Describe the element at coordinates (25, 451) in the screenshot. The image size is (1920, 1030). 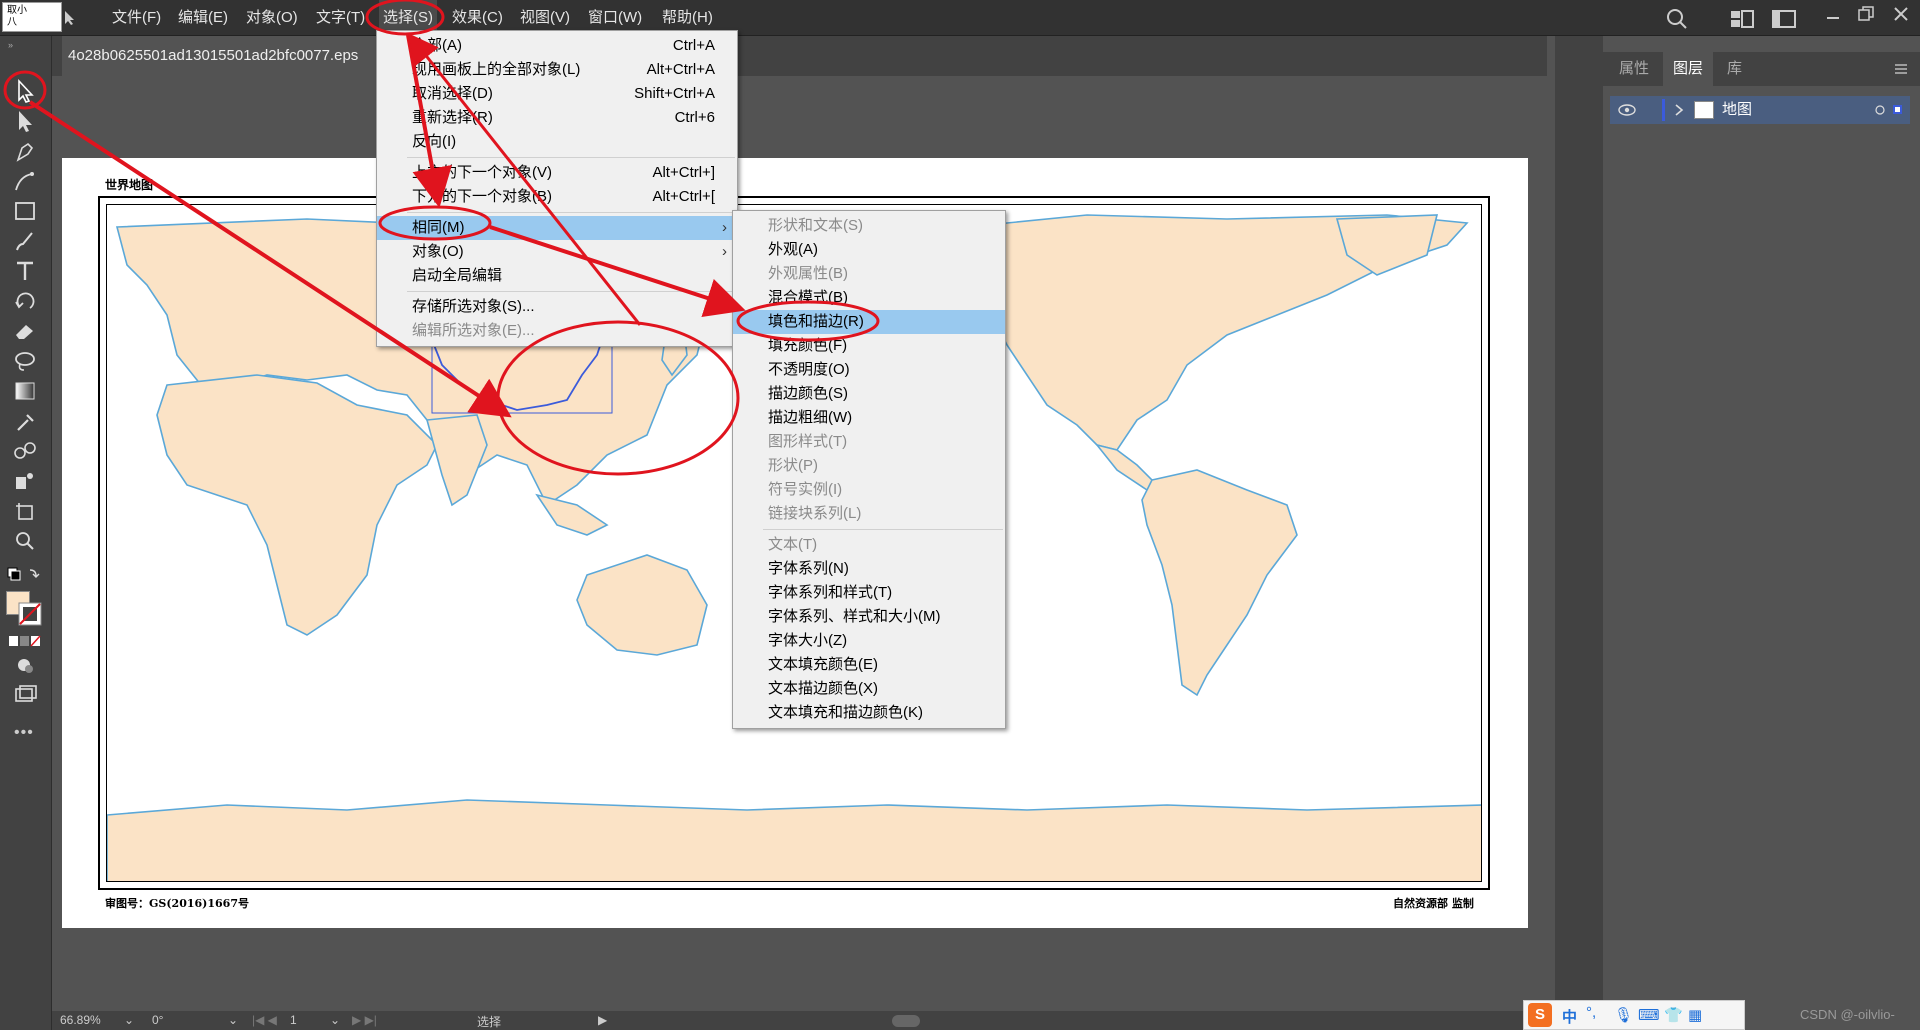
I see `blend-tool-icon` at that location.